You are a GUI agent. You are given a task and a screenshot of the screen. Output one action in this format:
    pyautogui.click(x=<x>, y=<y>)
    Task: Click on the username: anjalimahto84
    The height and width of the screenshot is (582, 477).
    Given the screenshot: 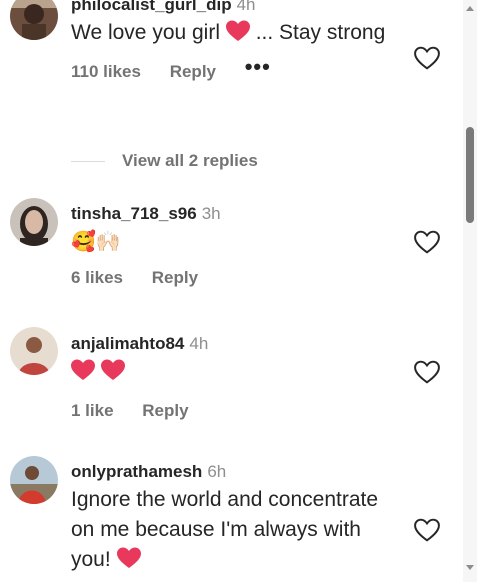 What is the action you would take?
    pyautogui.click(x=127, y=343)
    